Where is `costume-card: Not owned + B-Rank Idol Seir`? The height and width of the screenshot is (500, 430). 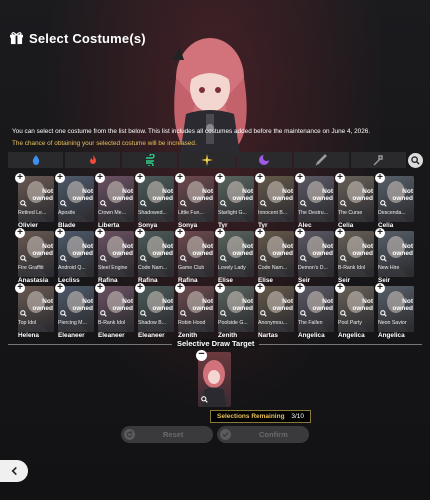 costume-card: Not owned + B-Rank Idol Seir is located at coordinates (354, 257).